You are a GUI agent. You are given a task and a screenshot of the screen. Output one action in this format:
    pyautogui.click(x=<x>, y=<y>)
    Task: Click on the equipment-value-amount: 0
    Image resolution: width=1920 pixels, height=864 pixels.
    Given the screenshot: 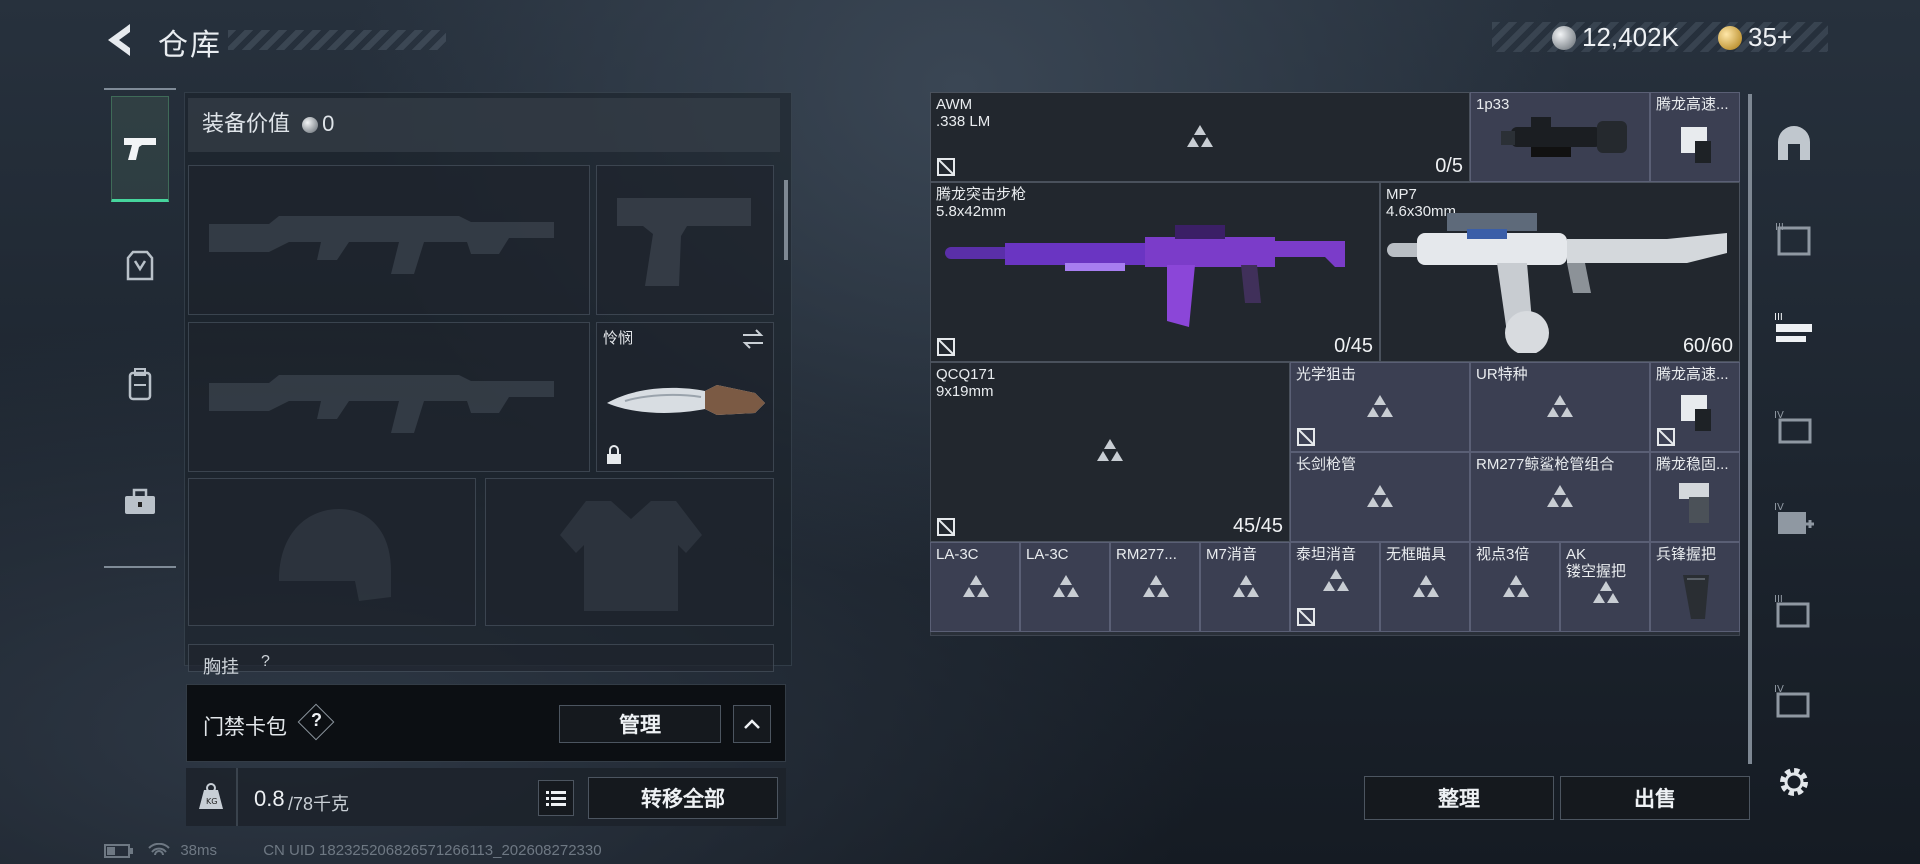 What is the action you would take?
    pyautogui.click(x=328, y=123)
    